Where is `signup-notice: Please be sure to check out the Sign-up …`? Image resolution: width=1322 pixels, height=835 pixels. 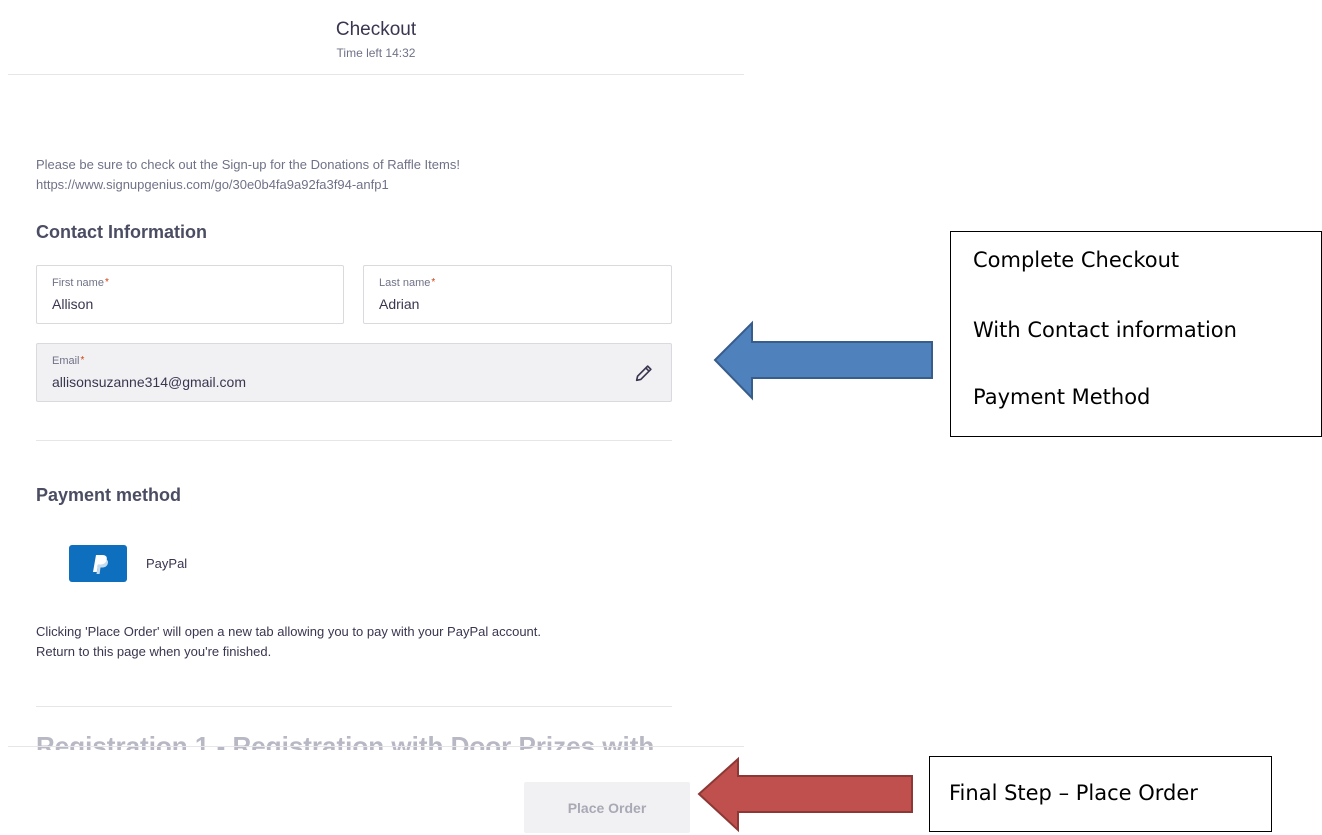 signup-notice: Please be sure to check out the Sign-up … is located at coordinates (356, 175).